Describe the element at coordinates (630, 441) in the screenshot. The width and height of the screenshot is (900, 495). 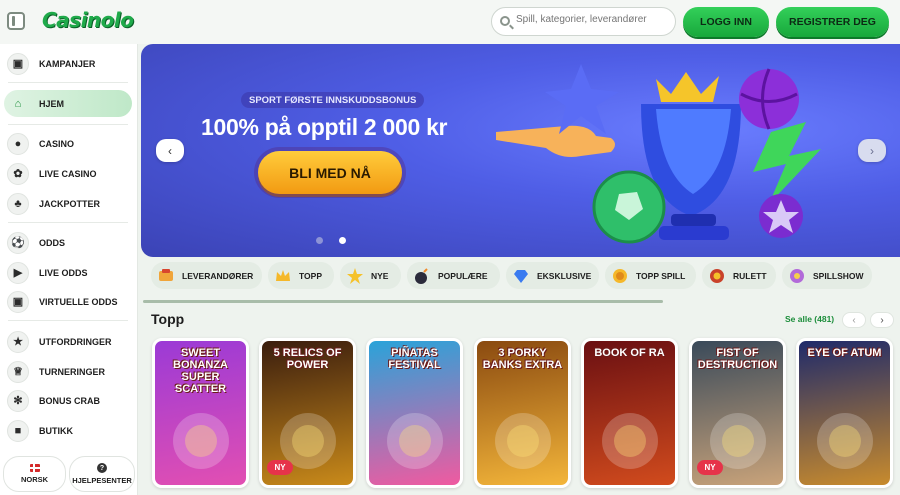
I see `game-artwork` at that location.